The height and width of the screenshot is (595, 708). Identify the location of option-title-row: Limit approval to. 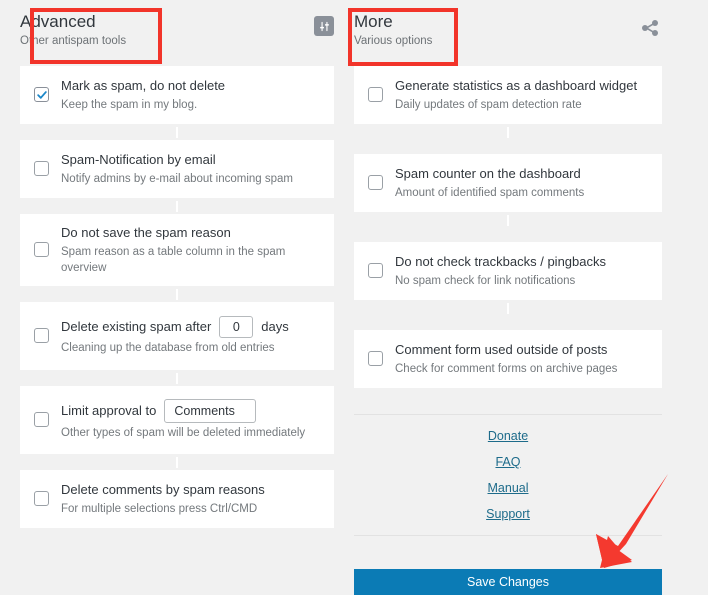
(190, 410).